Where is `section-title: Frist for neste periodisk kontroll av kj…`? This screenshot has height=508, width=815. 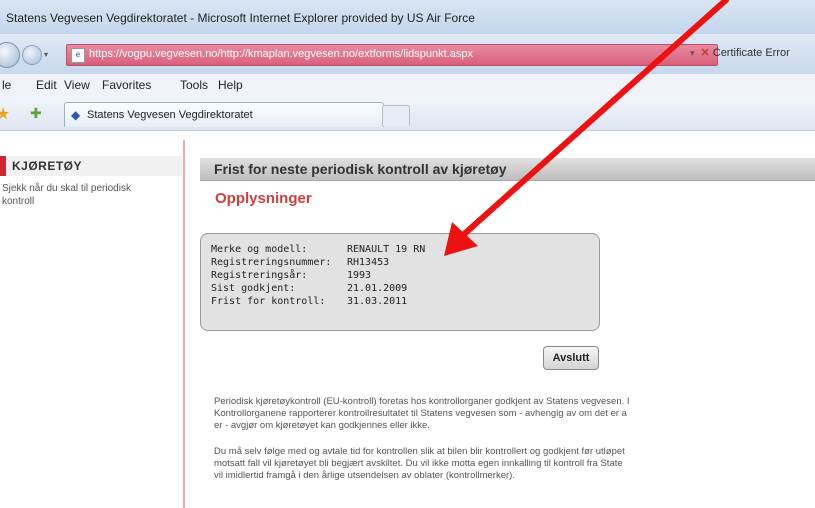
section-title: Frist for neste periodisk kontroll av kj… is located at coordinates (360, 169).